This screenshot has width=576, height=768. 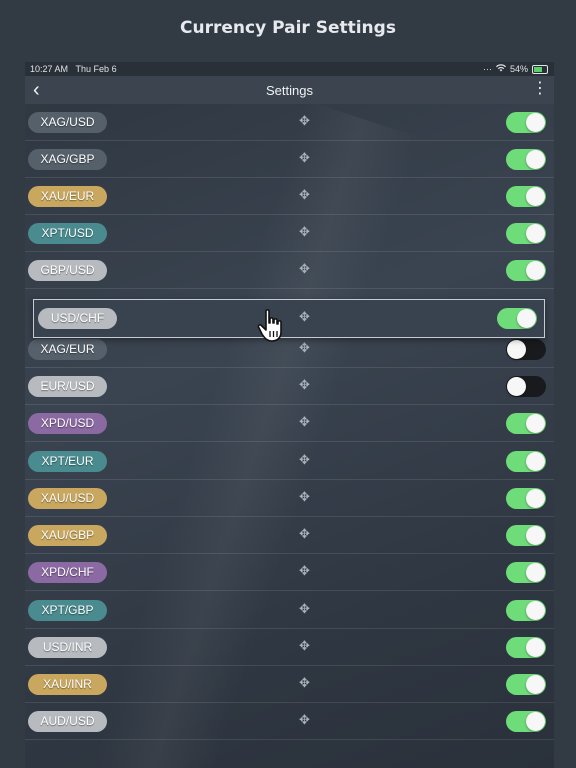 What do you see at coordinates (67, 386) in the screenshot?
I see `currency-pair-pill: EUR/USD` at bounding box center [67, 386].